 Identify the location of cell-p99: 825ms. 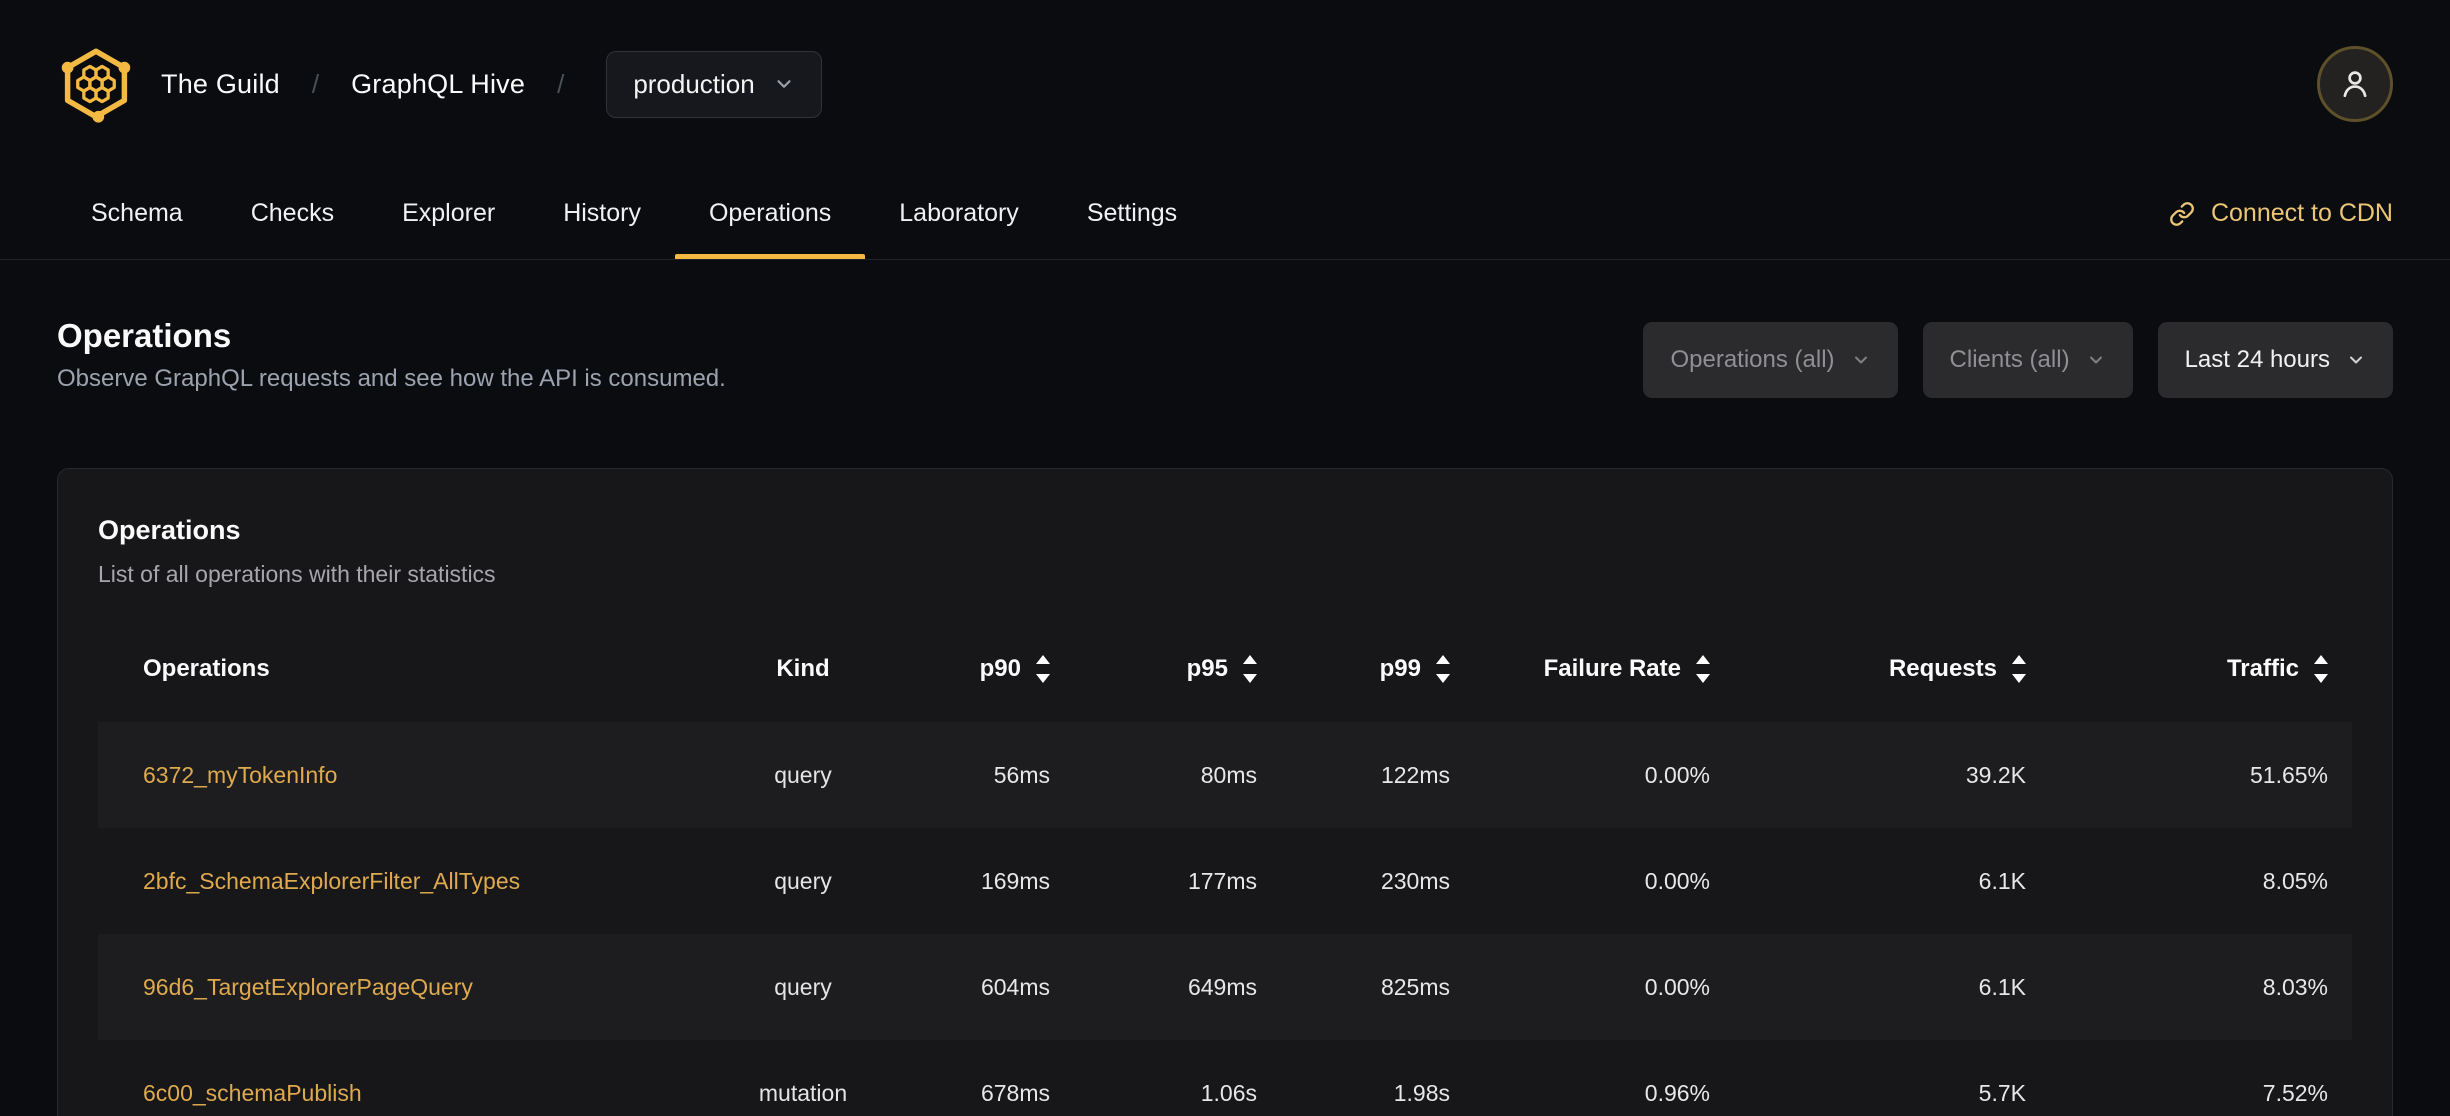
(1415, 986).